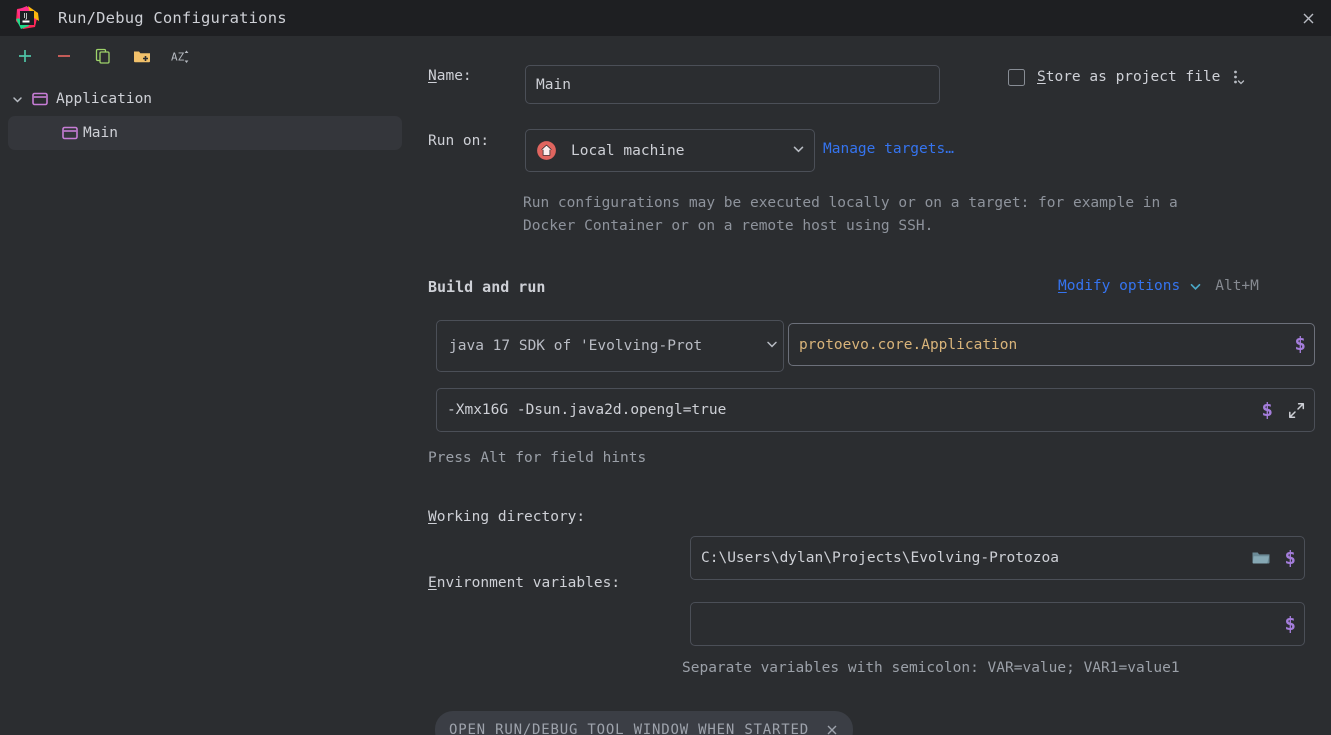  I want to click on new-folder-button, so click(142, 56).